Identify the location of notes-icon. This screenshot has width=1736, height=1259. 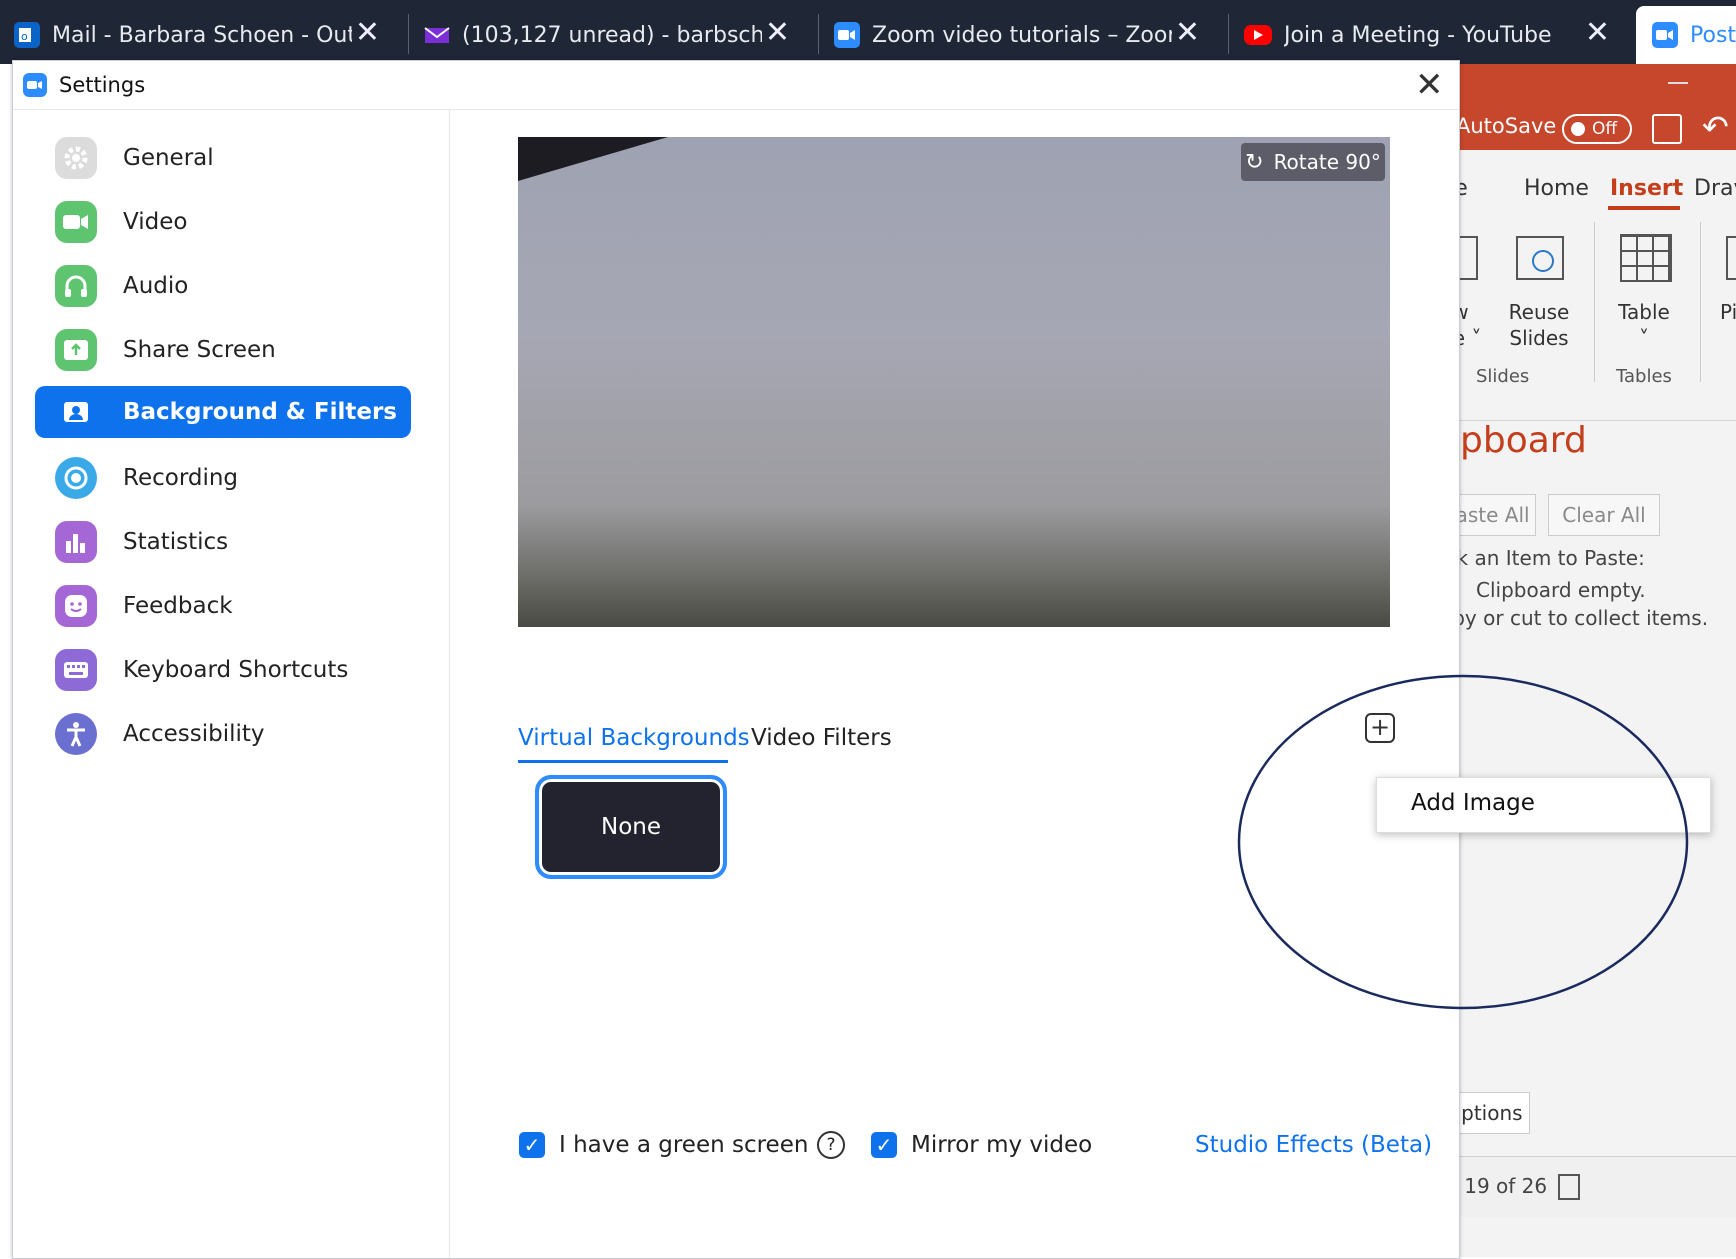
(1569, 1187).